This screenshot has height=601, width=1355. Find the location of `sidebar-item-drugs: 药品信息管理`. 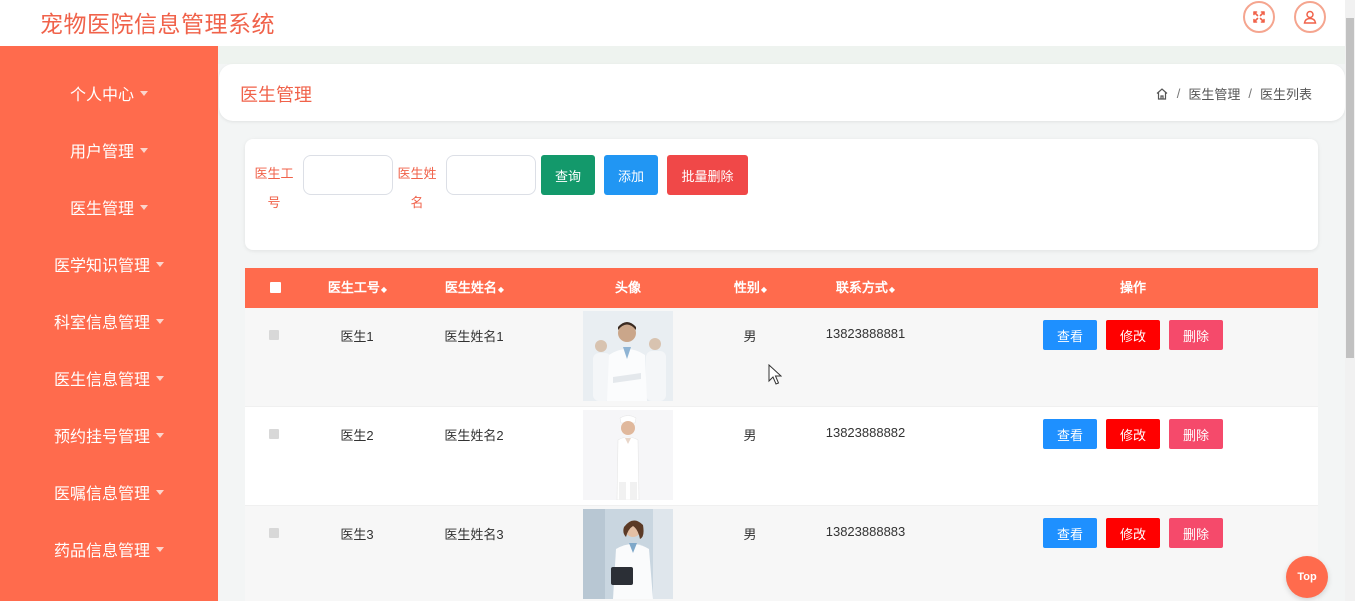

sidebar-item-drugs: 药品信息管理 is located at coordinates (109, 549).